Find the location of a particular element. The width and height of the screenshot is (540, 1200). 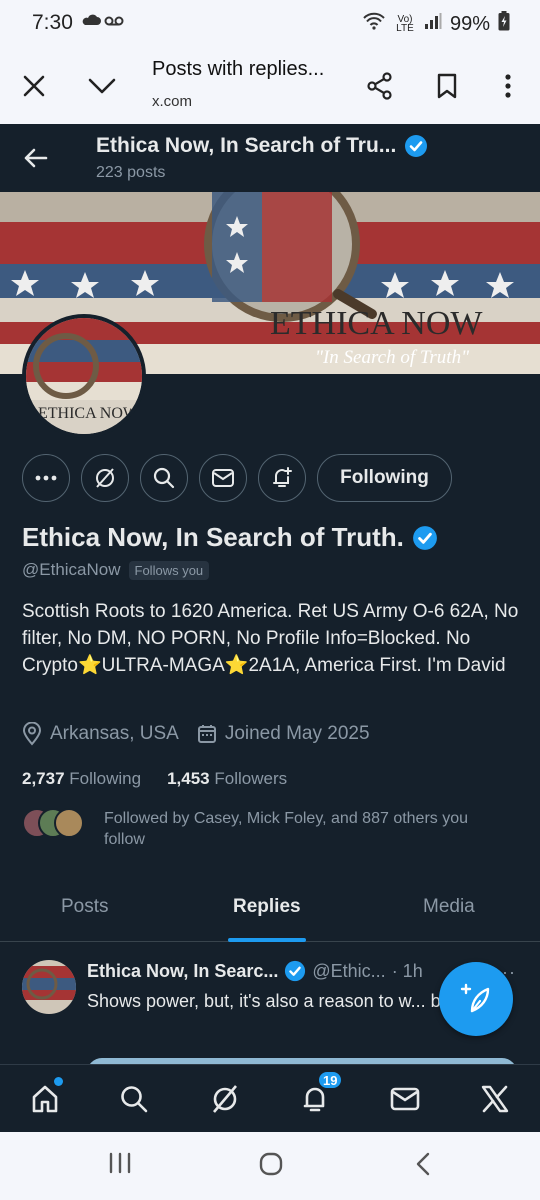

bell-plus-icon is located at coordinates (282, 477).